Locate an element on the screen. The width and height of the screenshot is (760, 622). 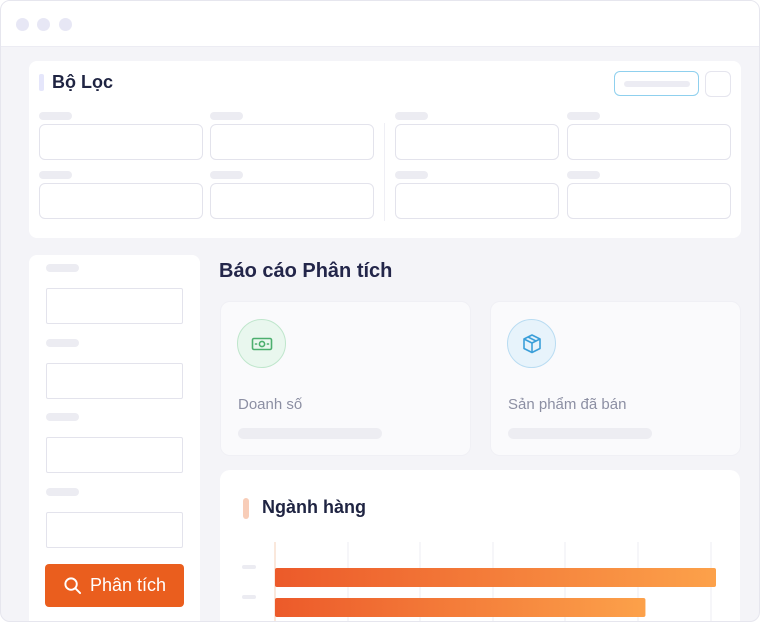
money-icon is located at coordinates (261, 343).